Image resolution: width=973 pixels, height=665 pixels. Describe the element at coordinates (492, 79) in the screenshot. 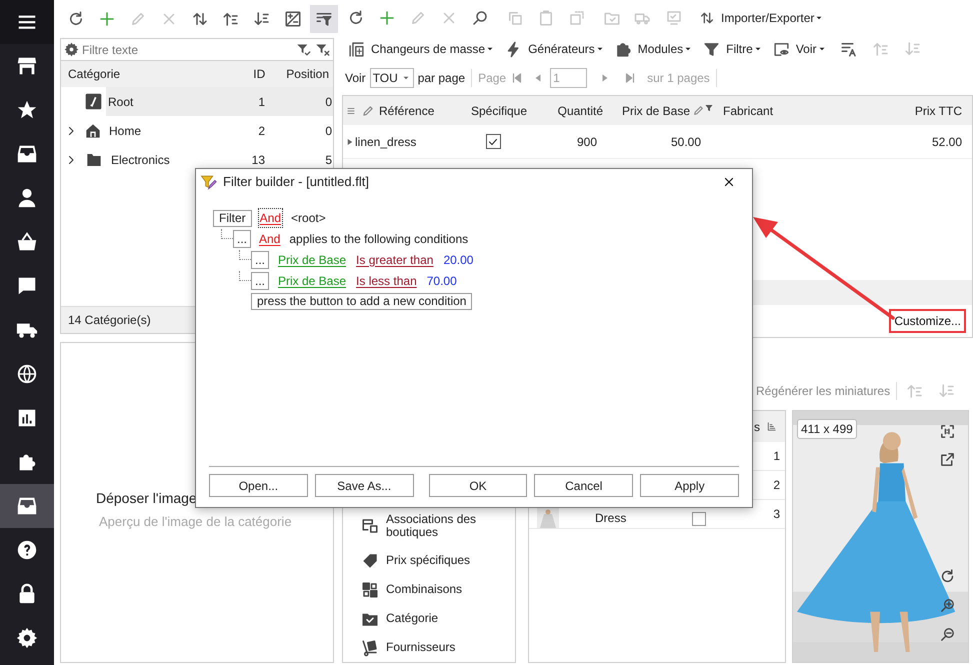

I see `page-label: Page` at that location.